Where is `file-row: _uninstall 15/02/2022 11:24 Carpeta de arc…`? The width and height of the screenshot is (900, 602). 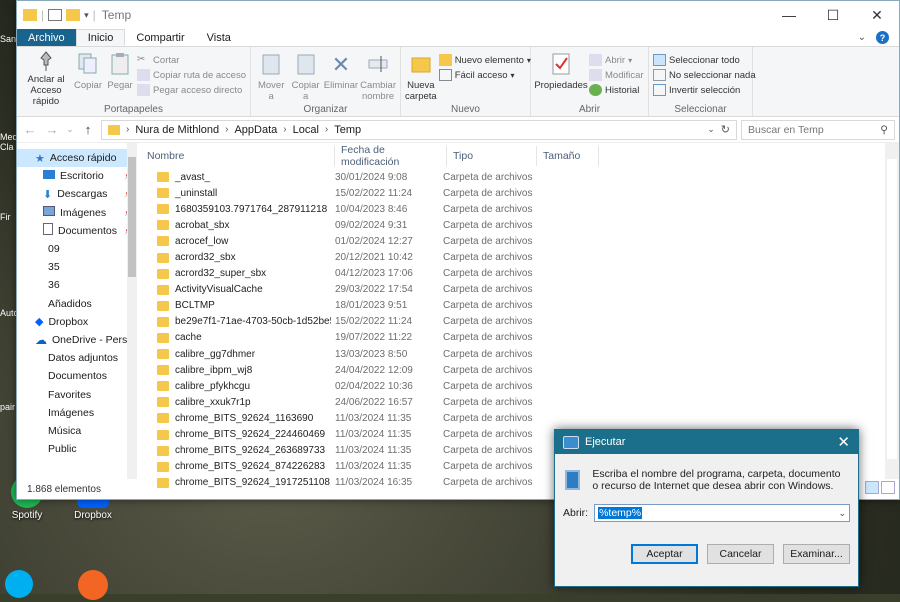 file-row: _uninstall 15/02/2022 11:24 Carpeta de arc… is located at coordinates (518, 193).